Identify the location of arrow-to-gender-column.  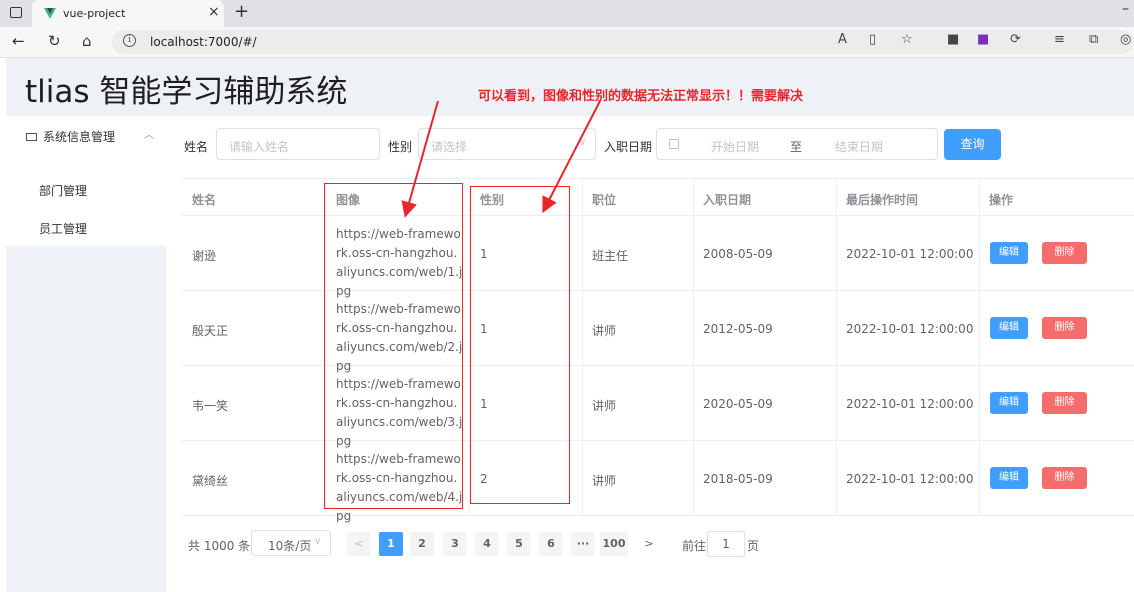
(571, 157).